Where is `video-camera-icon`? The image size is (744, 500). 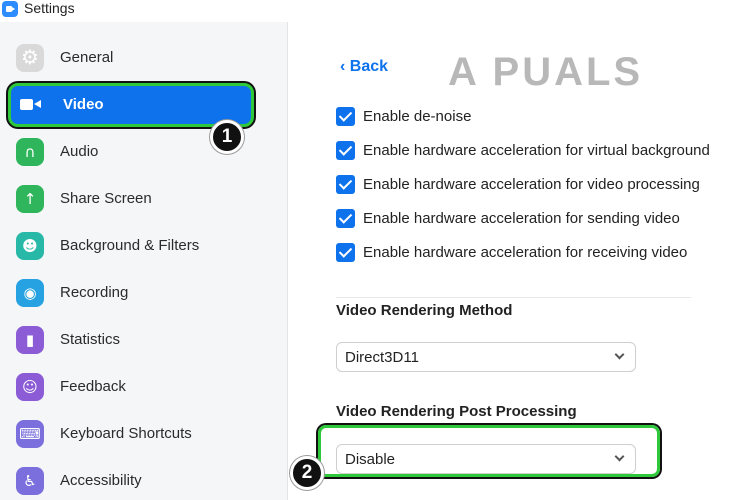 video-camera-icon is located at coordinates (30, 105).